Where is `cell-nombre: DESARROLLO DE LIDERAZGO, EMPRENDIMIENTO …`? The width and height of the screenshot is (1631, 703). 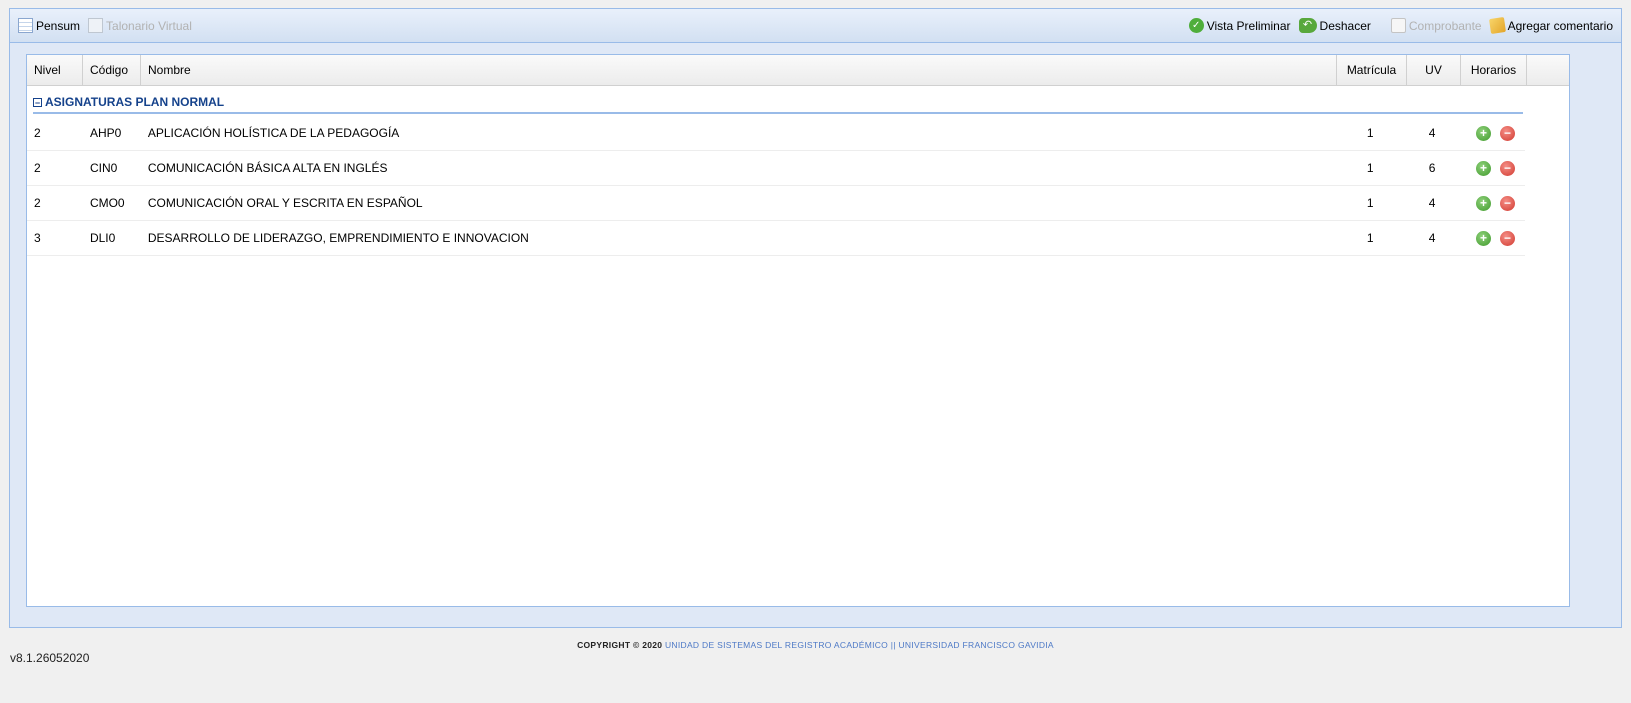
cell-nombre: DESARROLLO DE LIDERAZGO, EMPRENDIMIENTO … is located at coordinates (338, 238).